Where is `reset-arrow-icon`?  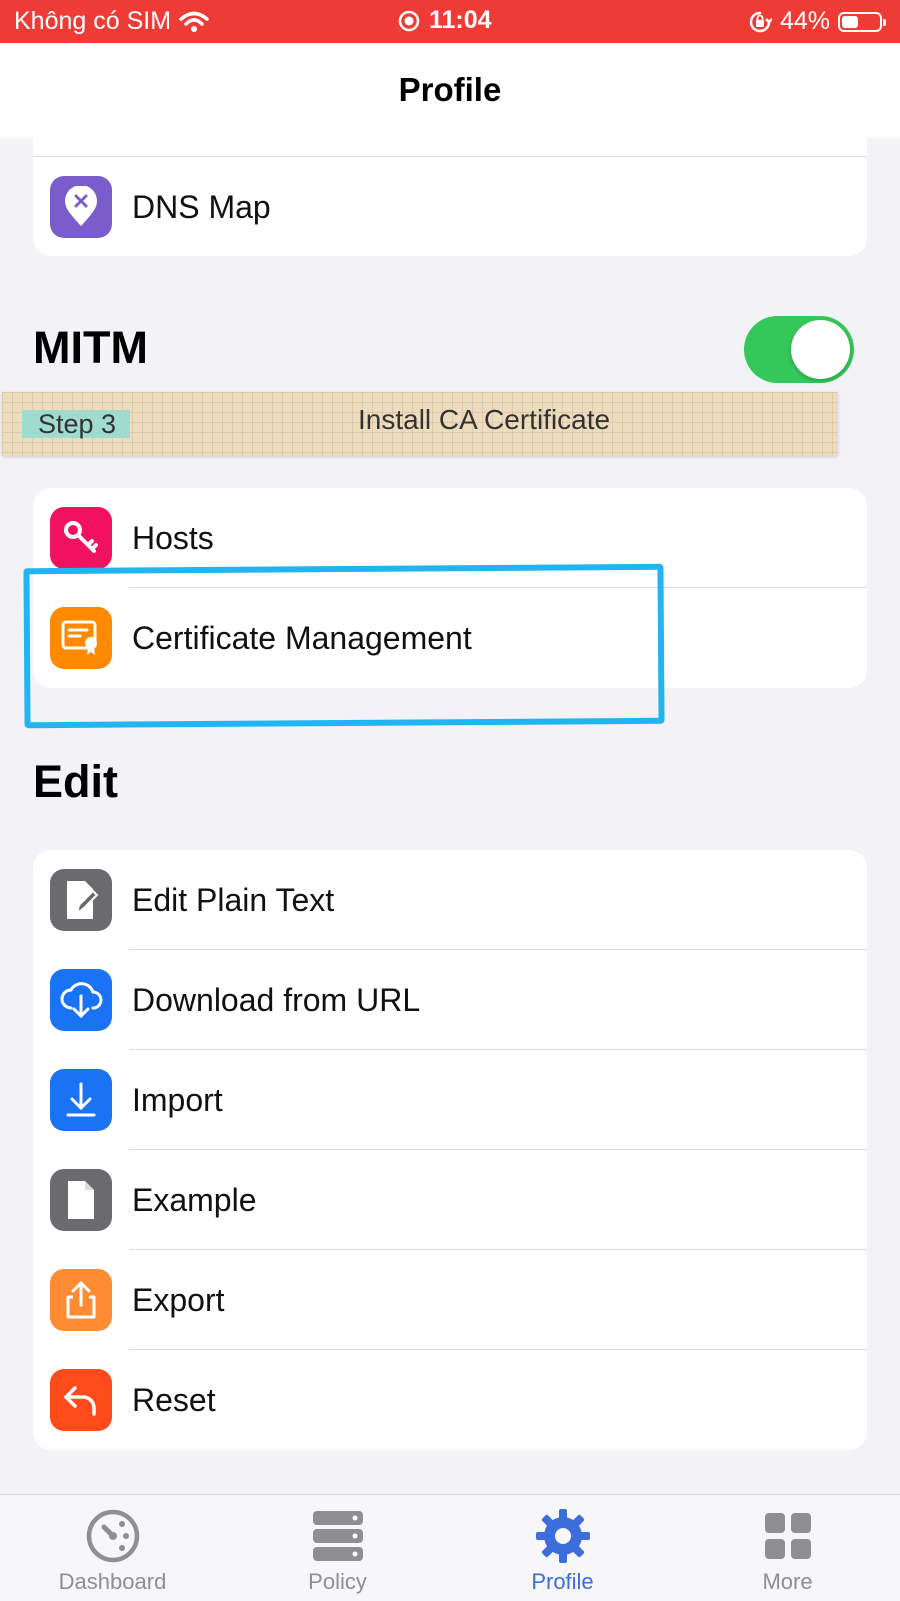 reset-arrow-icon is located at coordinates (81, 1400).